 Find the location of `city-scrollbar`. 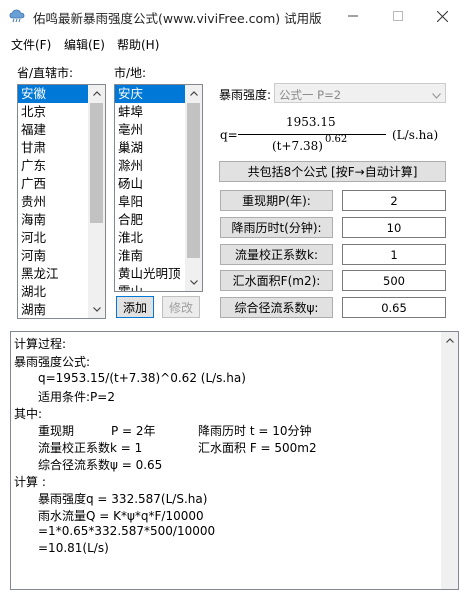

city-scrollbar is located at coordinates (193, 188).